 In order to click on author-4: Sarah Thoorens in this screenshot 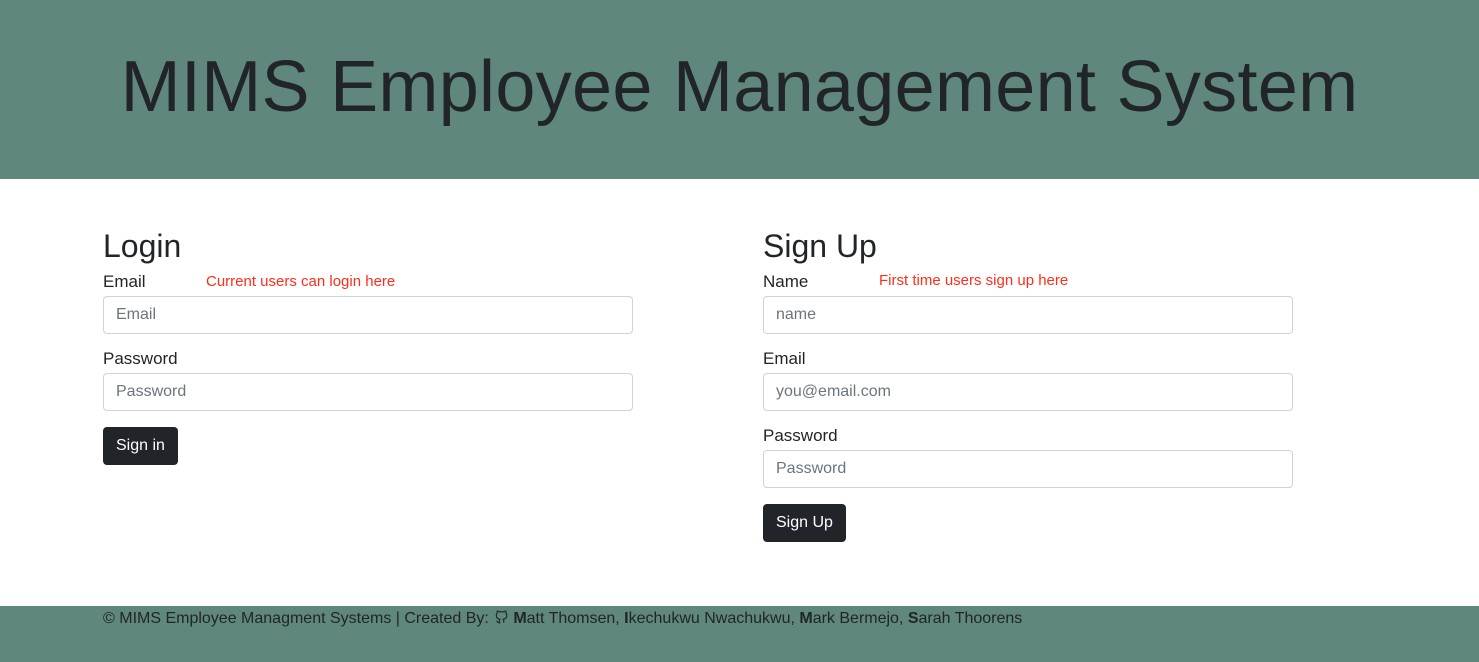, I will do `click(965, 618)`.